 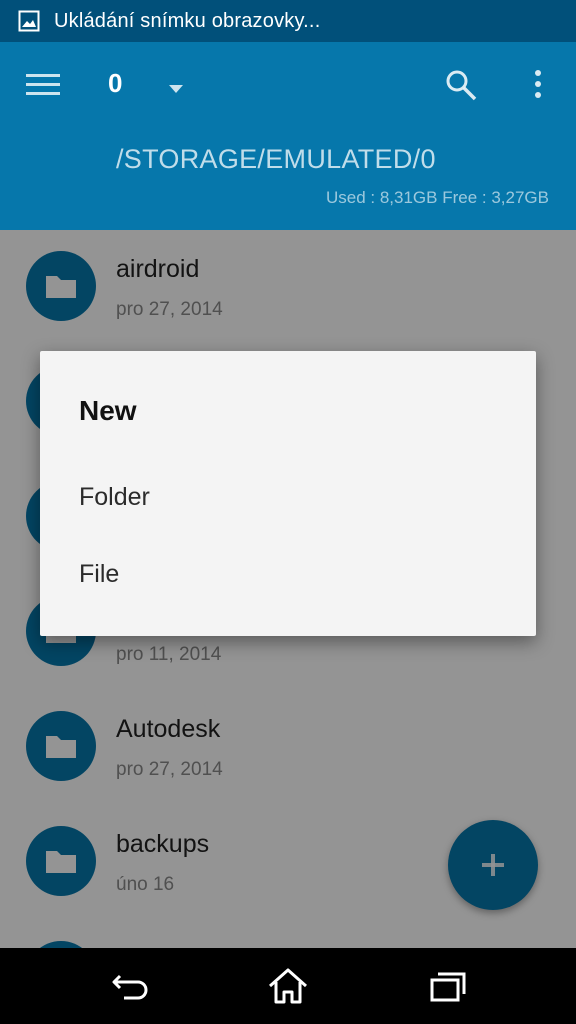 What do you see at coordinates (446, 986) in the screenshot?
I see `recents-icon` at bounding box center [446, 986].